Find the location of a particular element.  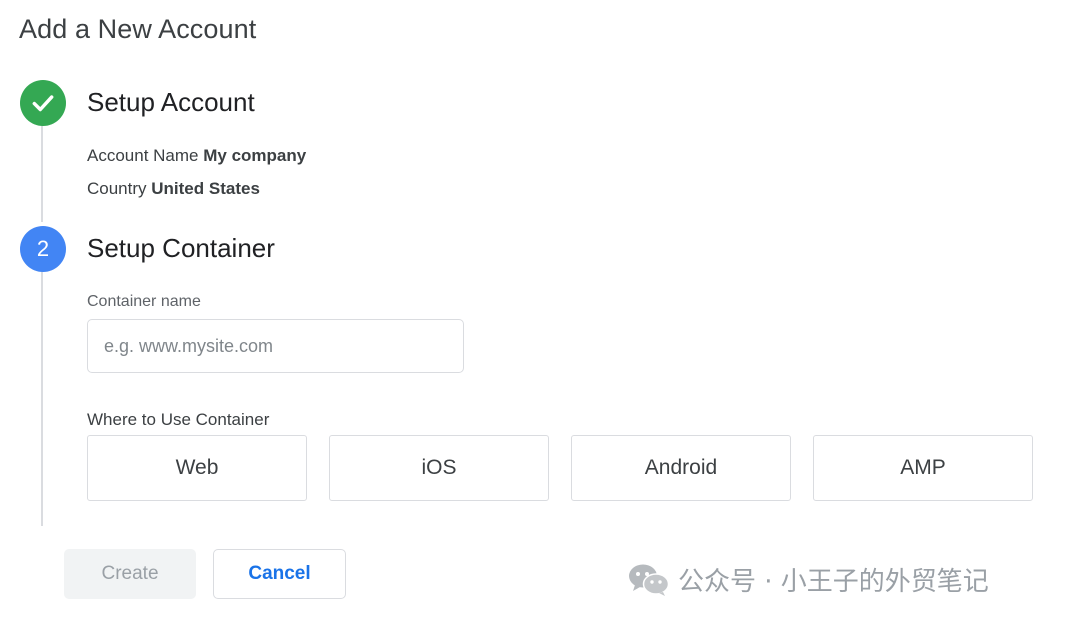

container-name-label: Container name is located at coordinates (144, 301).